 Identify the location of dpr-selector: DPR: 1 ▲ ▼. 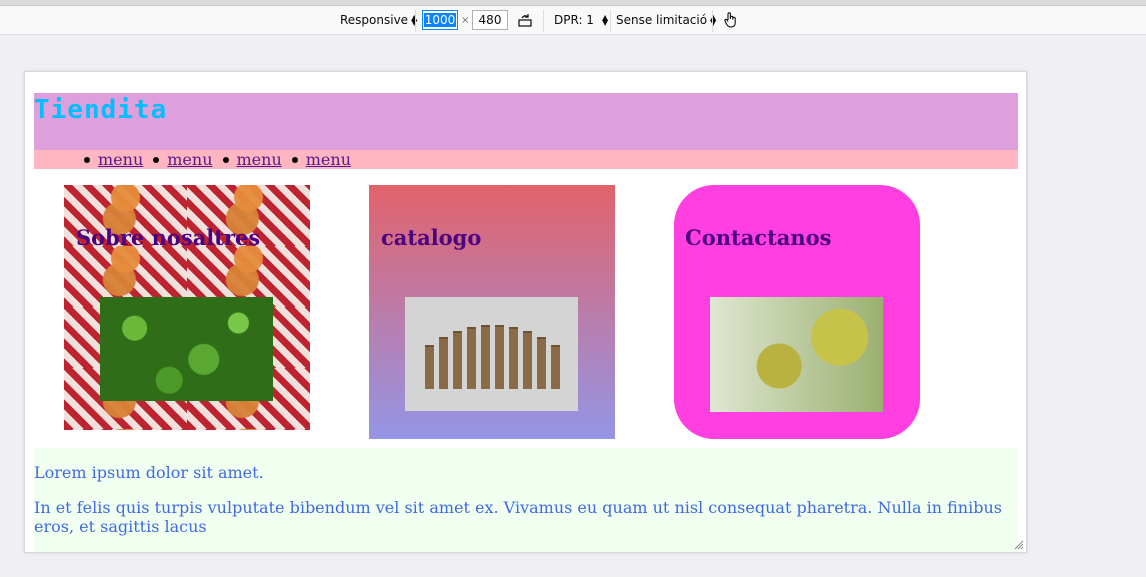
(581, 20).